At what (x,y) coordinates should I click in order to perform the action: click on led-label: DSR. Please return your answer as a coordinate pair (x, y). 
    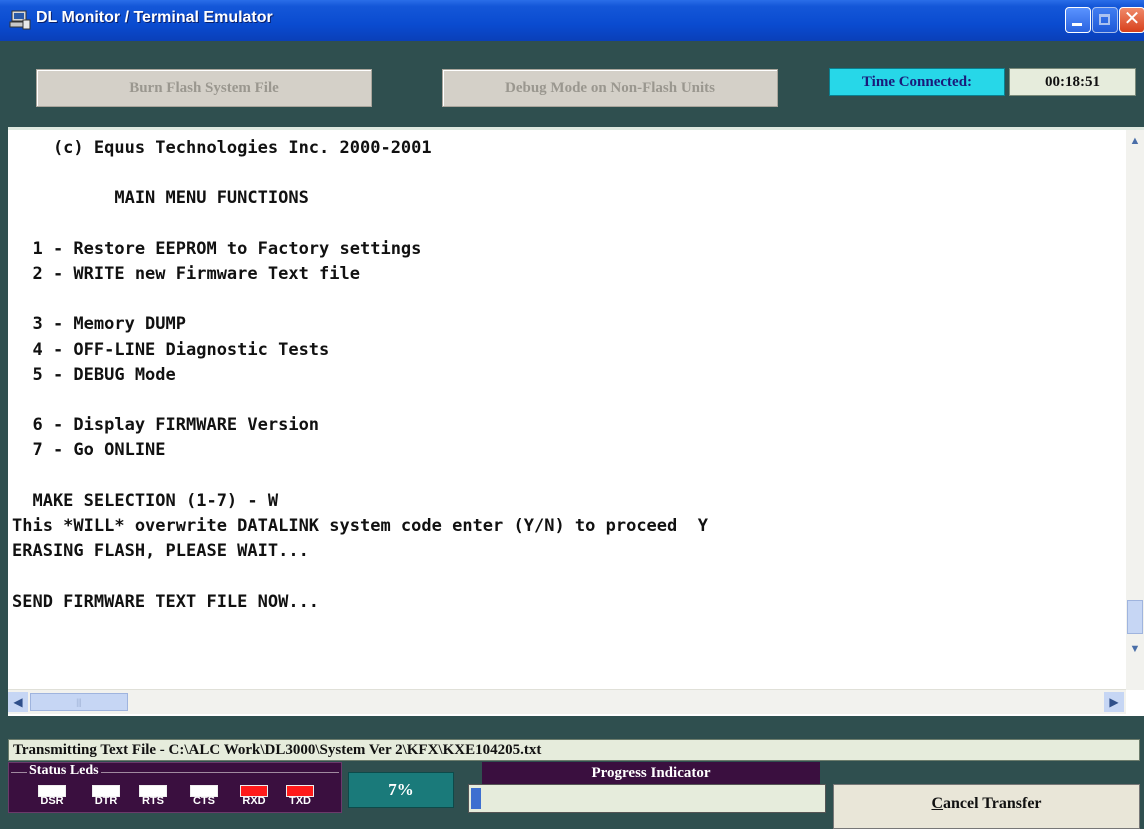
    Looking at the image, I should click on (52, 801).